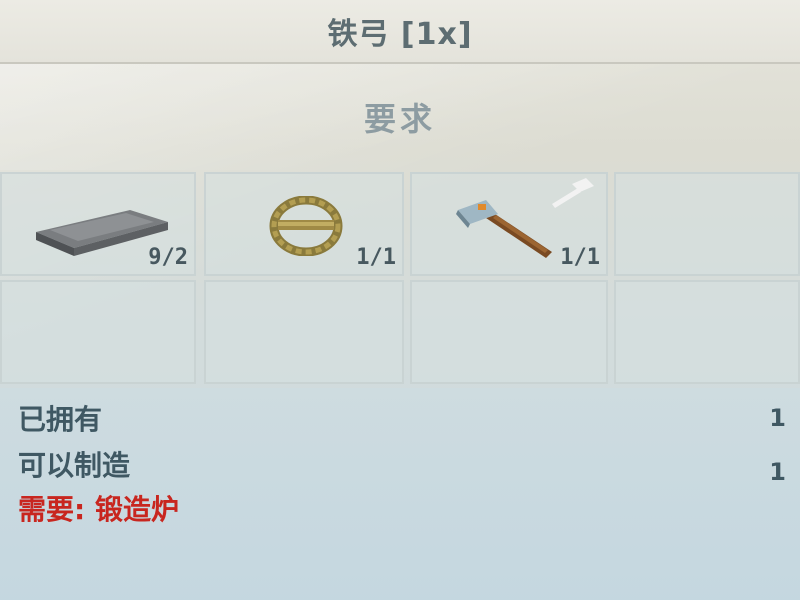 The image size is (800, 600). Describe the element at coordinates (777, 418) in the screenshot. I see `owned-value: 1` at that location.